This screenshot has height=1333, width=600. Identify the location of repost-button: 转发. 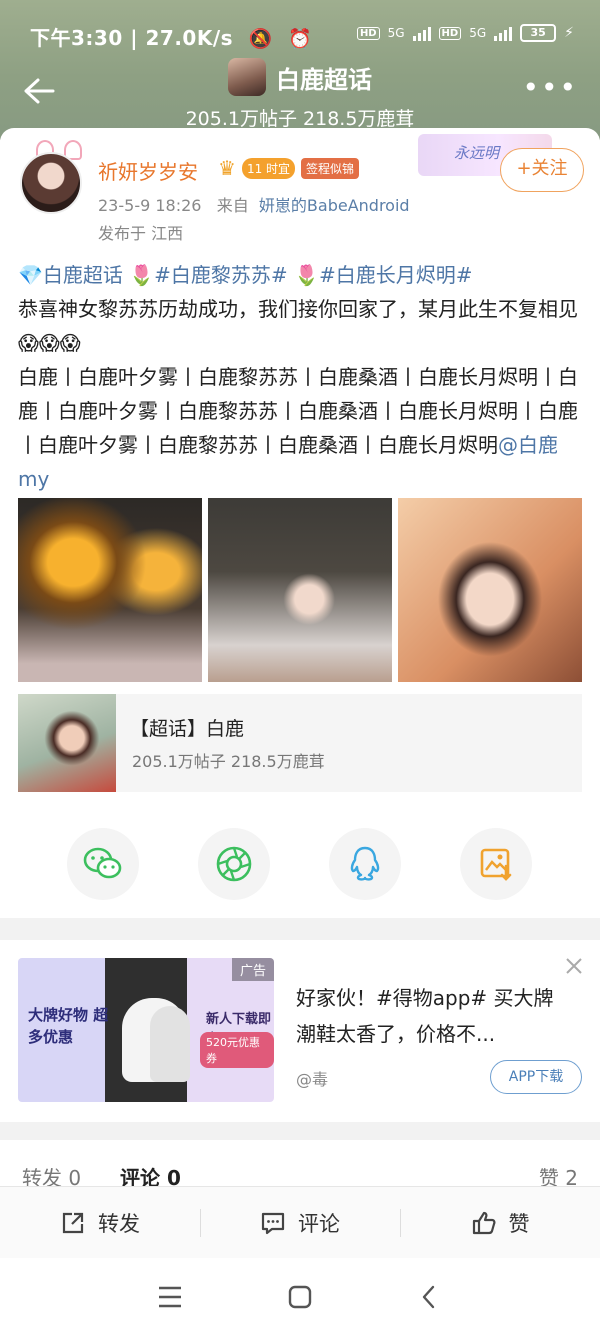
(100, 1223).